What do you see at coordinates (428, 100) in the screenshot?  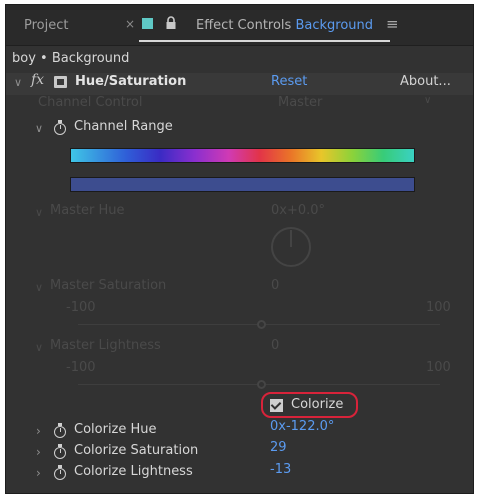 I see `chevron-down-icon: ∨` at bounding box center [428, 100].